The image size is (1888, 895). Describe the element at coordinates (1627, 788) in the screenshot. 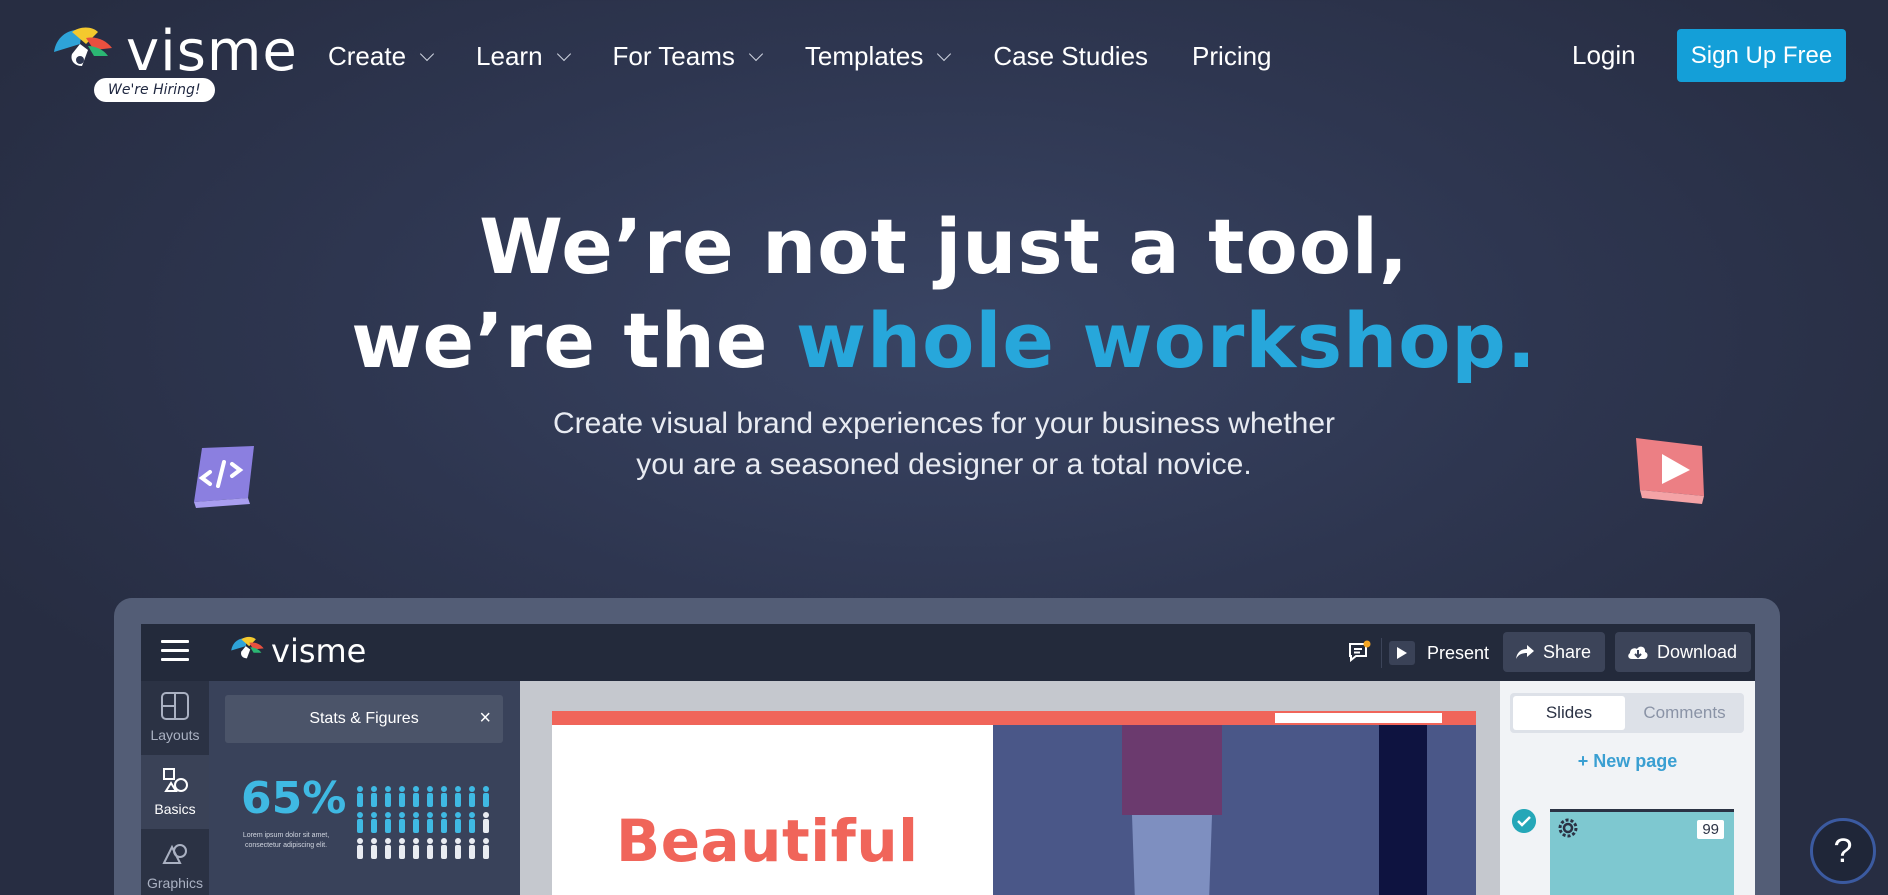

I see `slides-panel: Slides Comments + New page 99` at that location.